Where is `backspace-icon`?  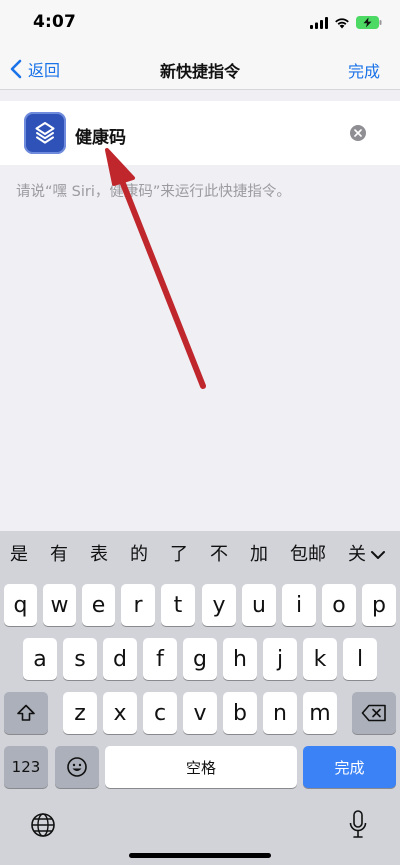
backspace-icon is located at coordinates (373, 713).